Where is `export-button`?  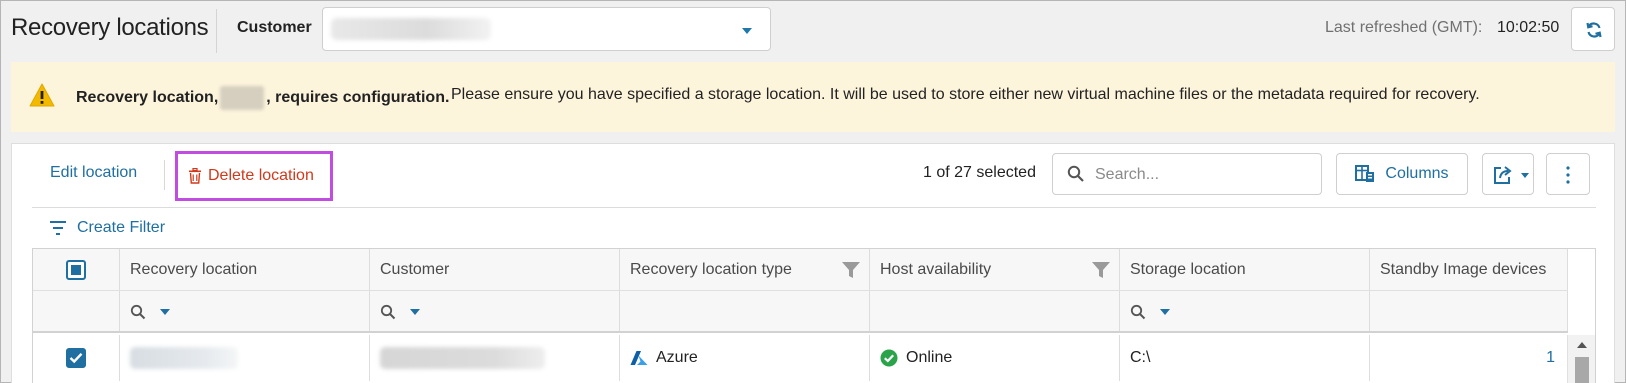
export-button is located at coordinates (1508, 174).